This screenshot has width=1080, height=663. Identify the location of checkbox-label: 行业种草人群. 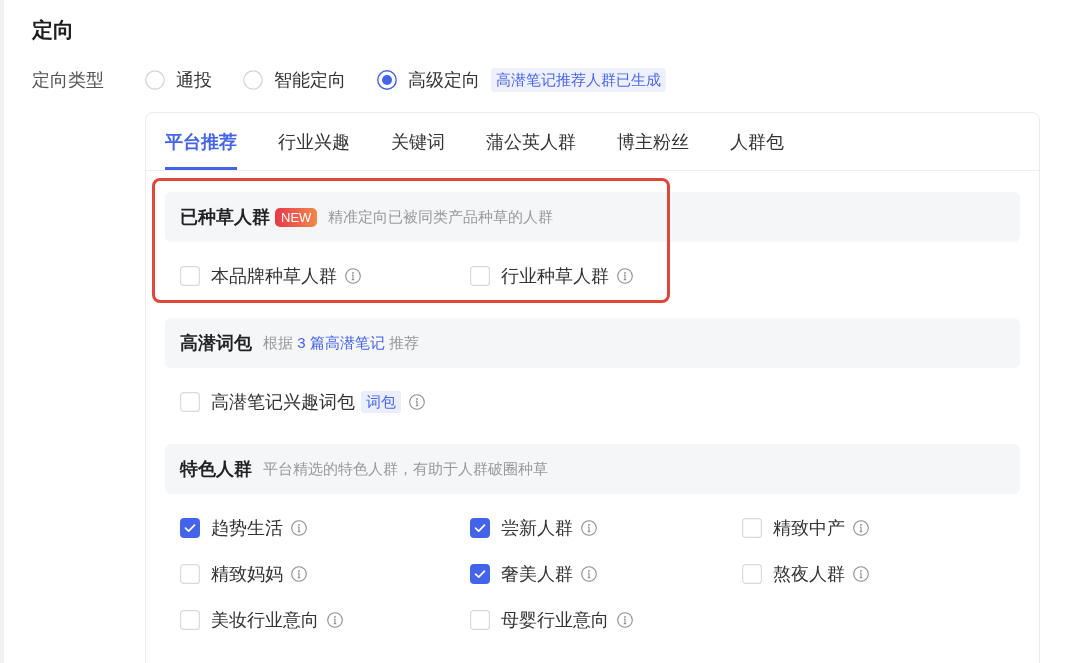
(555, 276).